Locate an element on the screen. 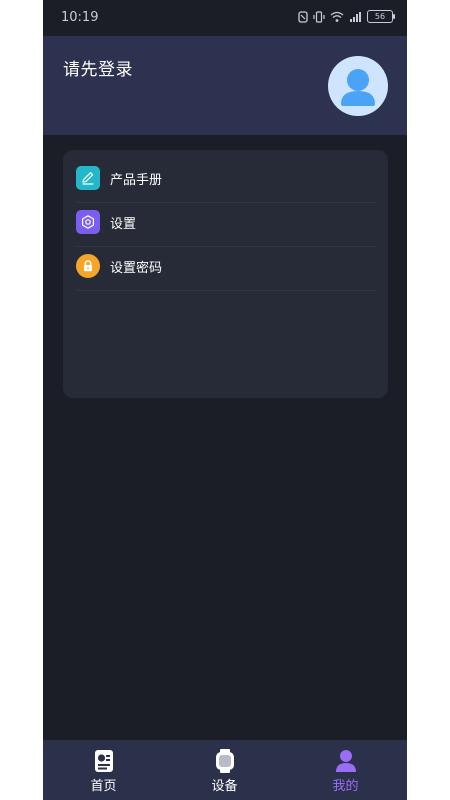  status-time: 10:19 is located at coordinates (80, 17).